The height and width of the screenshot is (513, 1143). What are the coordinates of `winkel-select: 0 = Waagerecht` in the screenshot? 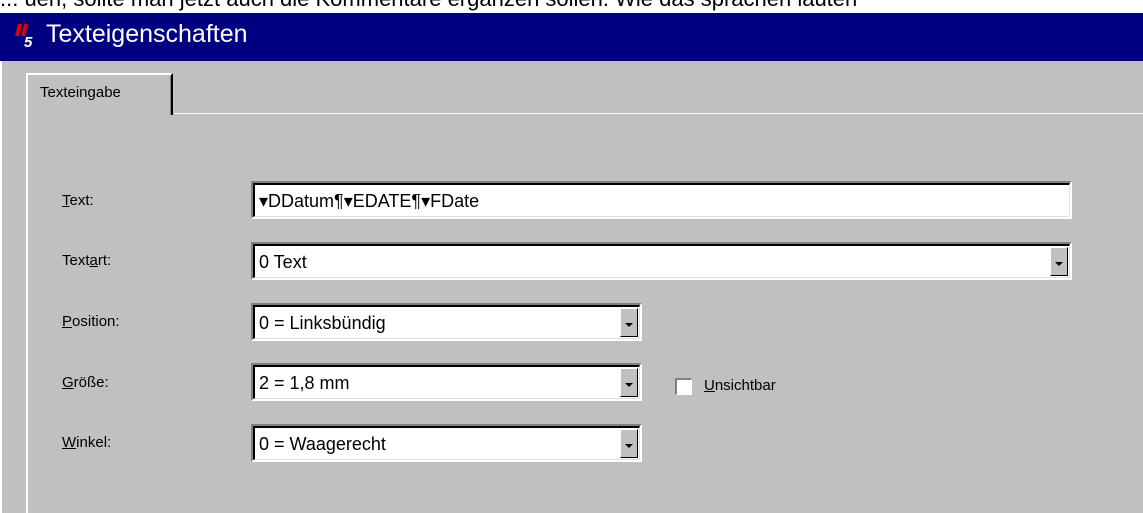 It's located at (446, 443).